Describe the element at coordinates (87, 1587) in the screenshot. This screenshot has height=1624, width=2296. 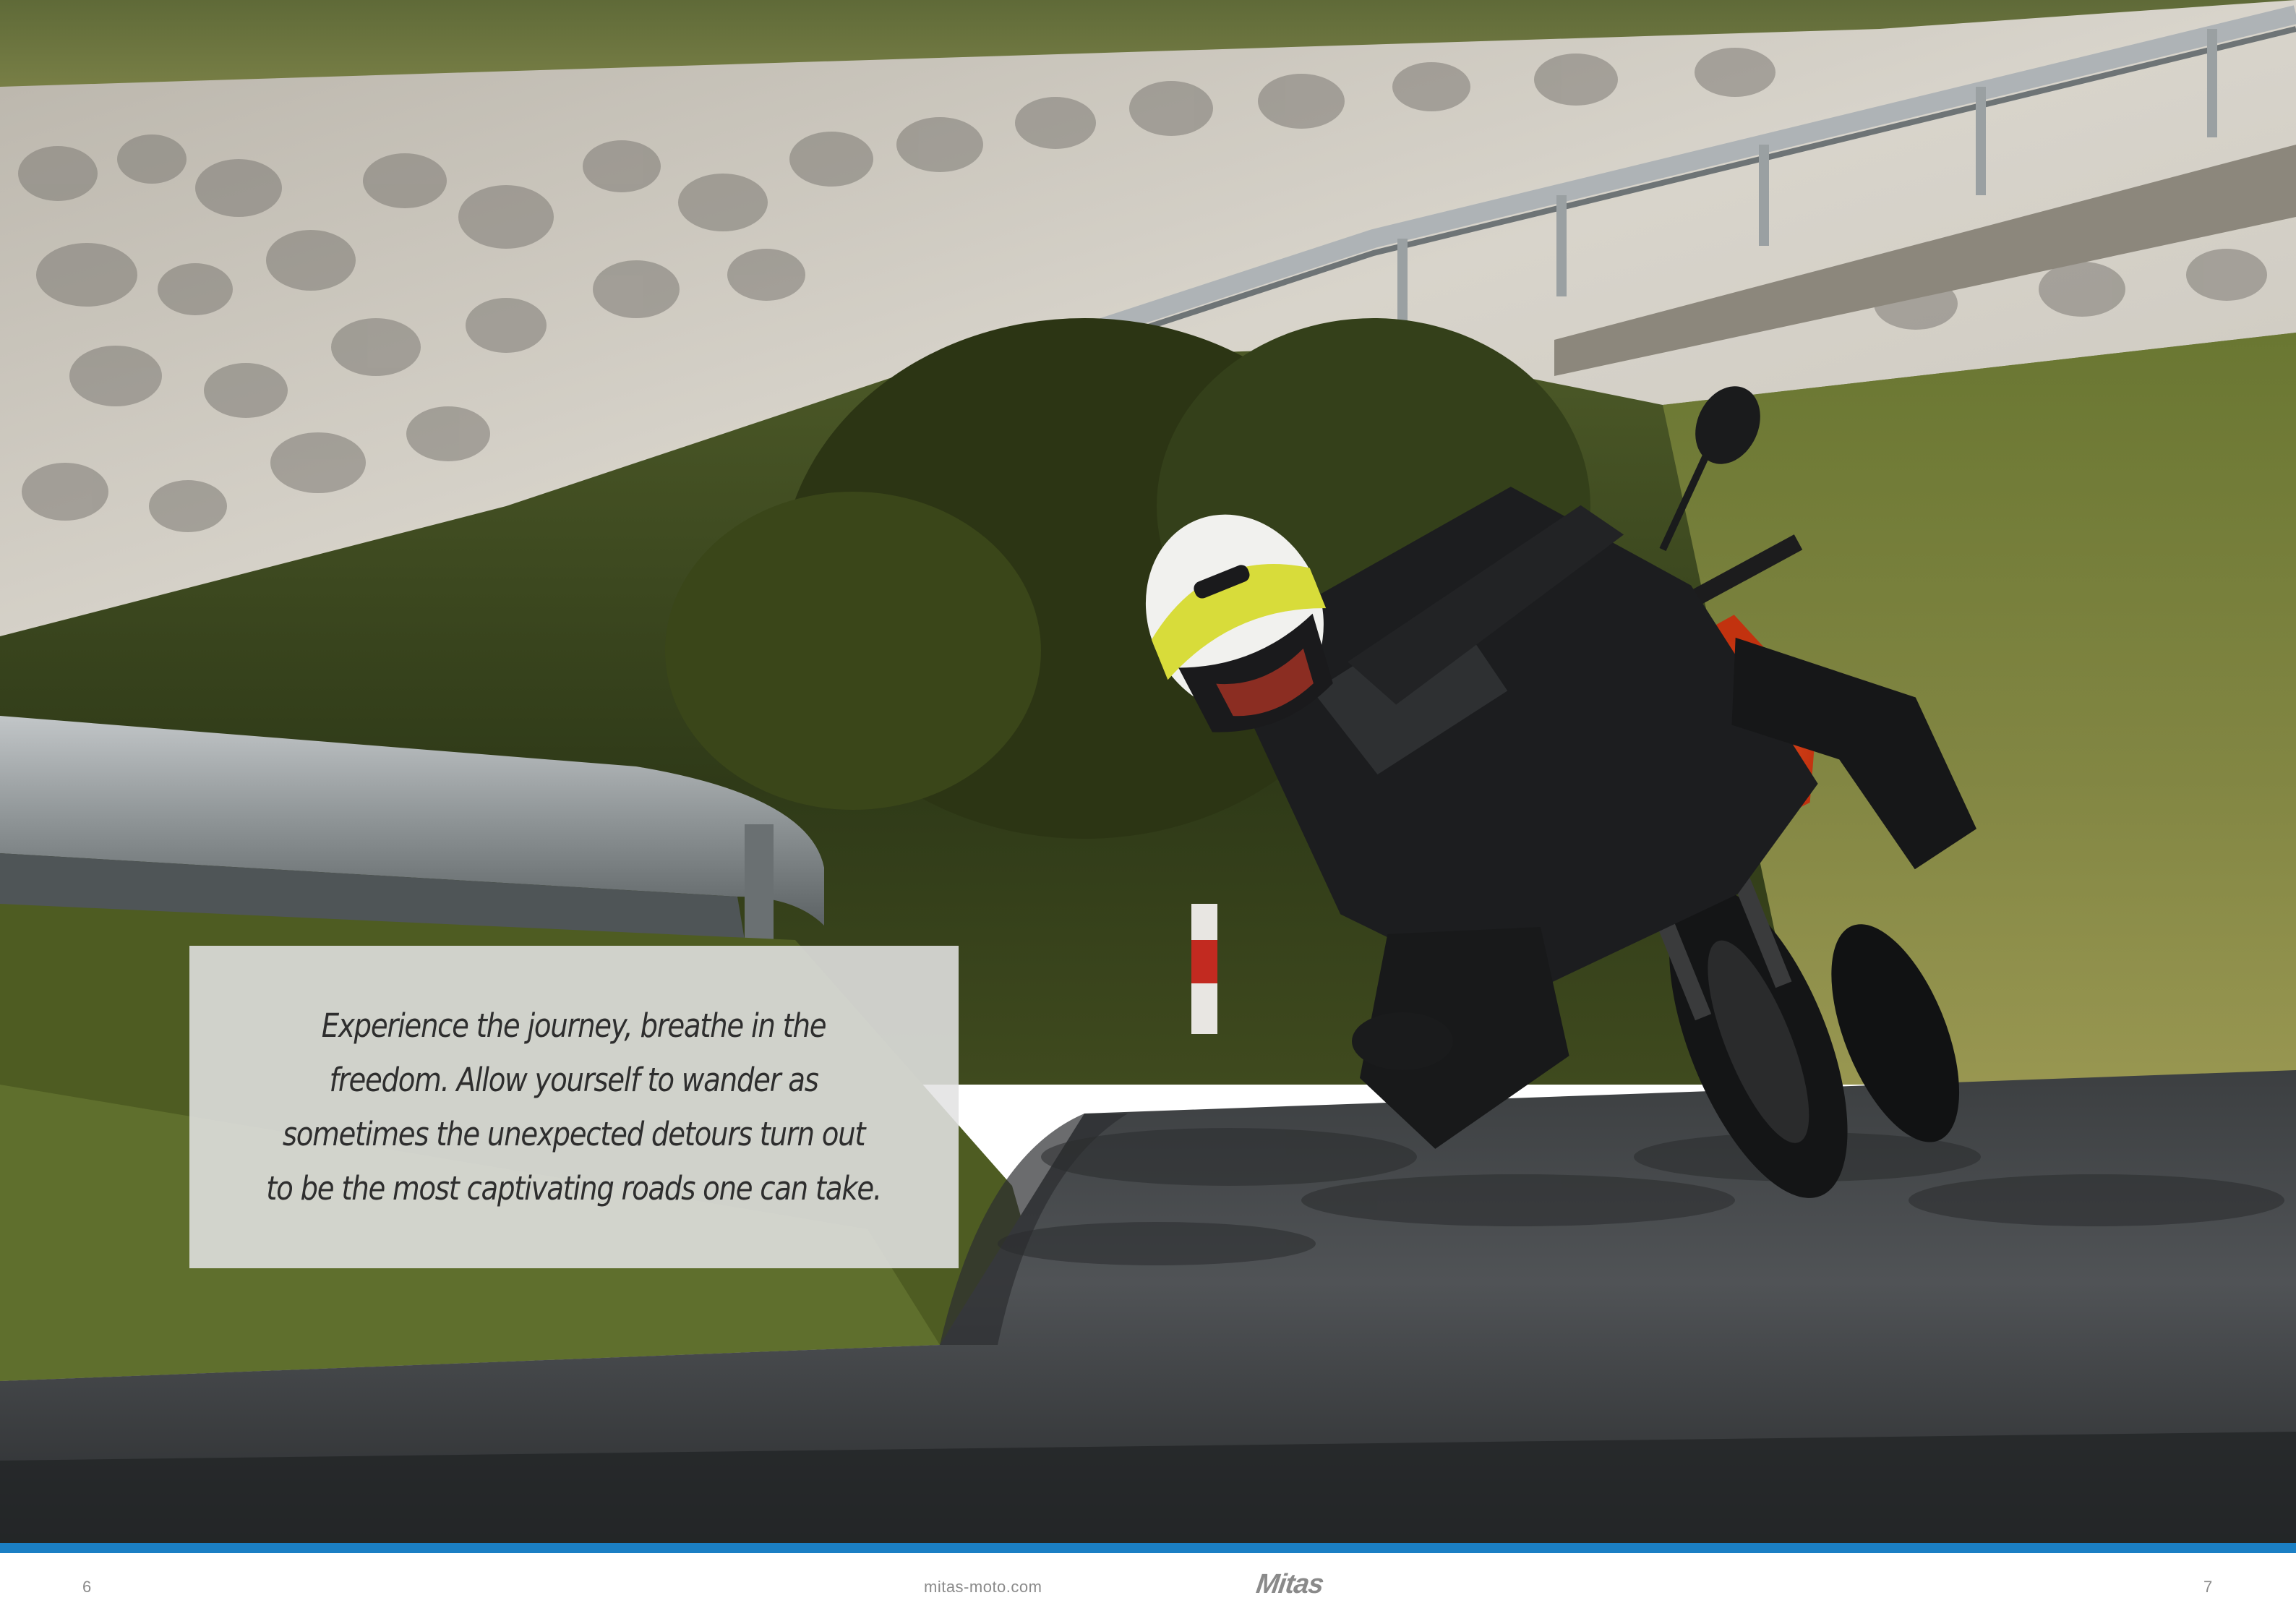
I see `page-number-left: 6` at that location.